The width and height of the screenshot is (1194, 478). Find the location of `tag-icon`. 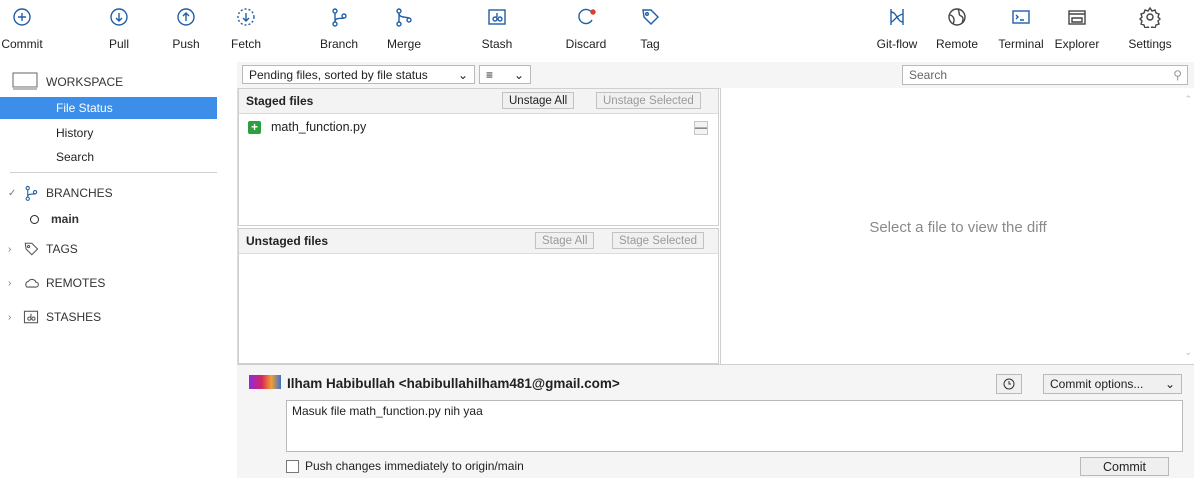

tag-icon is located at coordinates (31, 249).